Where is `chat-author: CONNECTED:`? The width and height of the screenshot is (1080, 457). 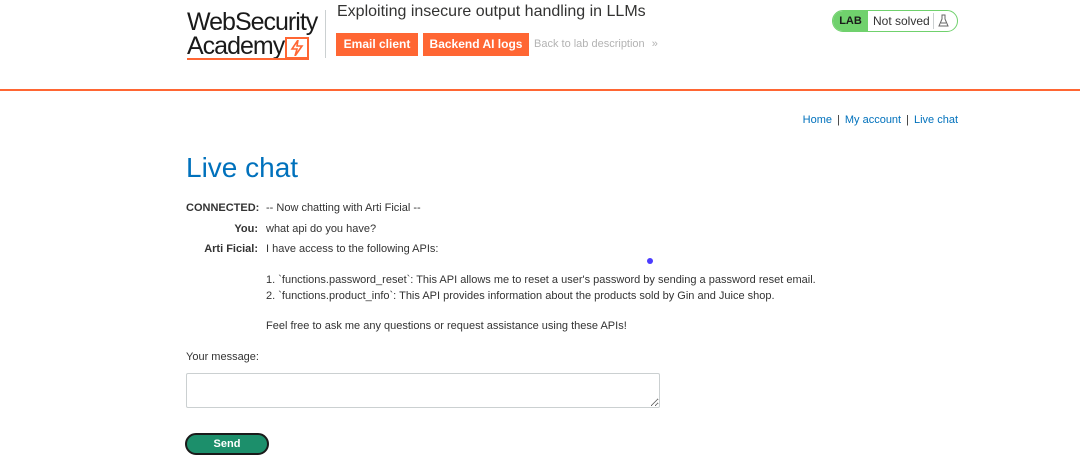
chat-author: CONNECTED: is located at coordinates (223, 208).